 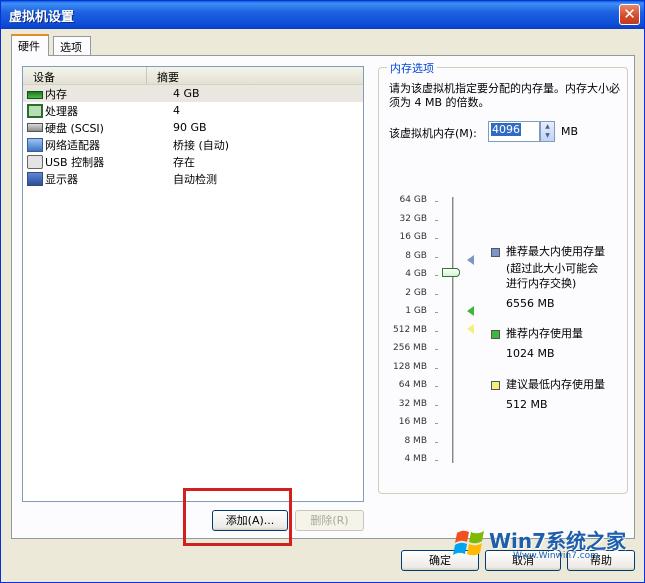 What do you see at coordinates (413, 200) in the screenshot?
I see `scale-label: 64 GB` at bounding box center [413, 200].